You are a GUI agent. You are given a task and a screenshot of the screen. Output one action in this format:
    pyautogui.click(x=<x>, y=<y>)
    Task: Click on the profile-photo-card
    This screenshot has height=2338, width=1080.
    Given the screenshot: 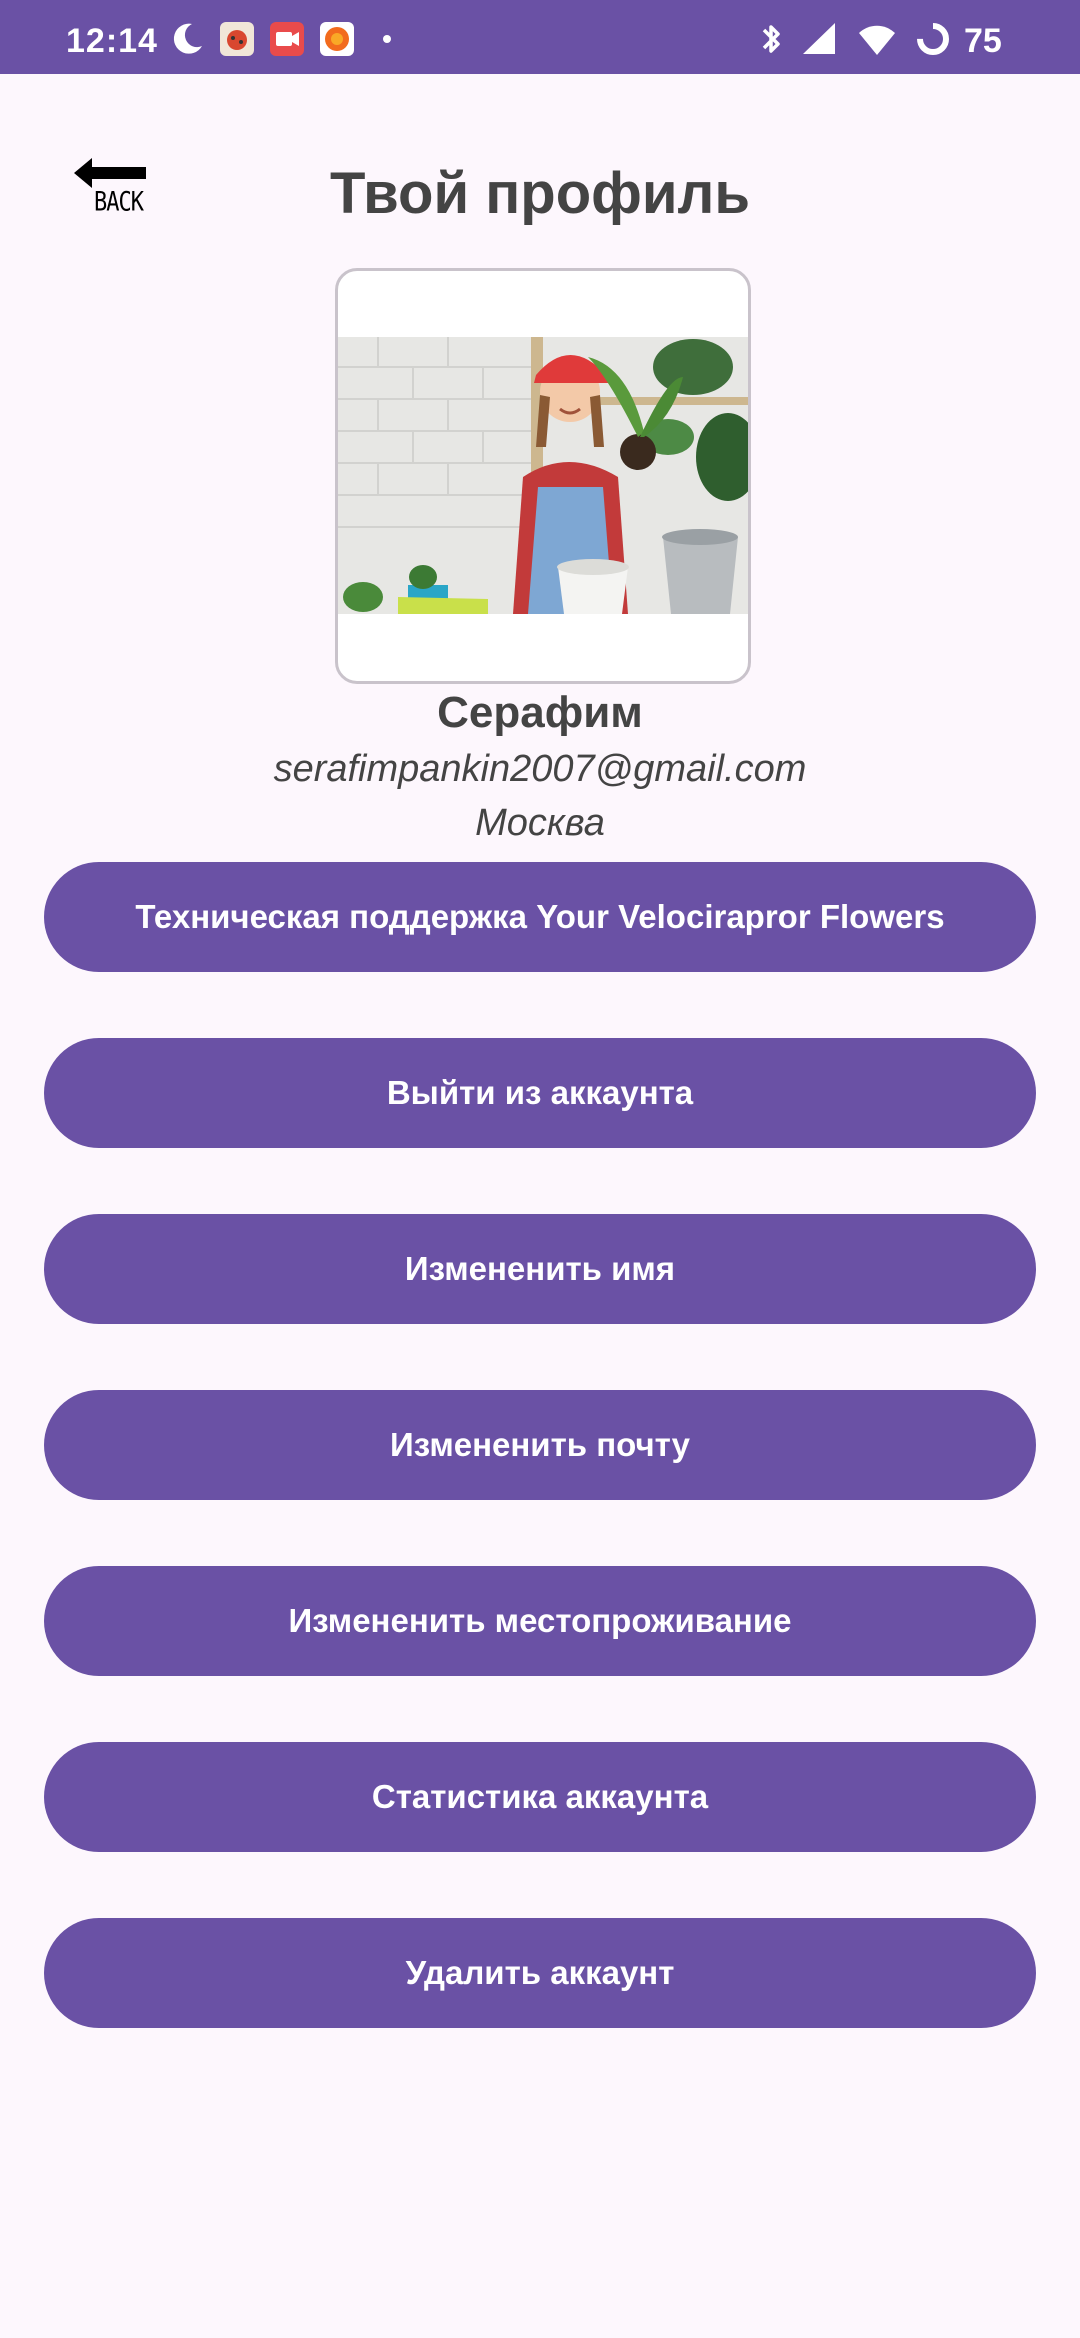 What is the action you would take?
    pyautogui.click(x=543, y=476)
    